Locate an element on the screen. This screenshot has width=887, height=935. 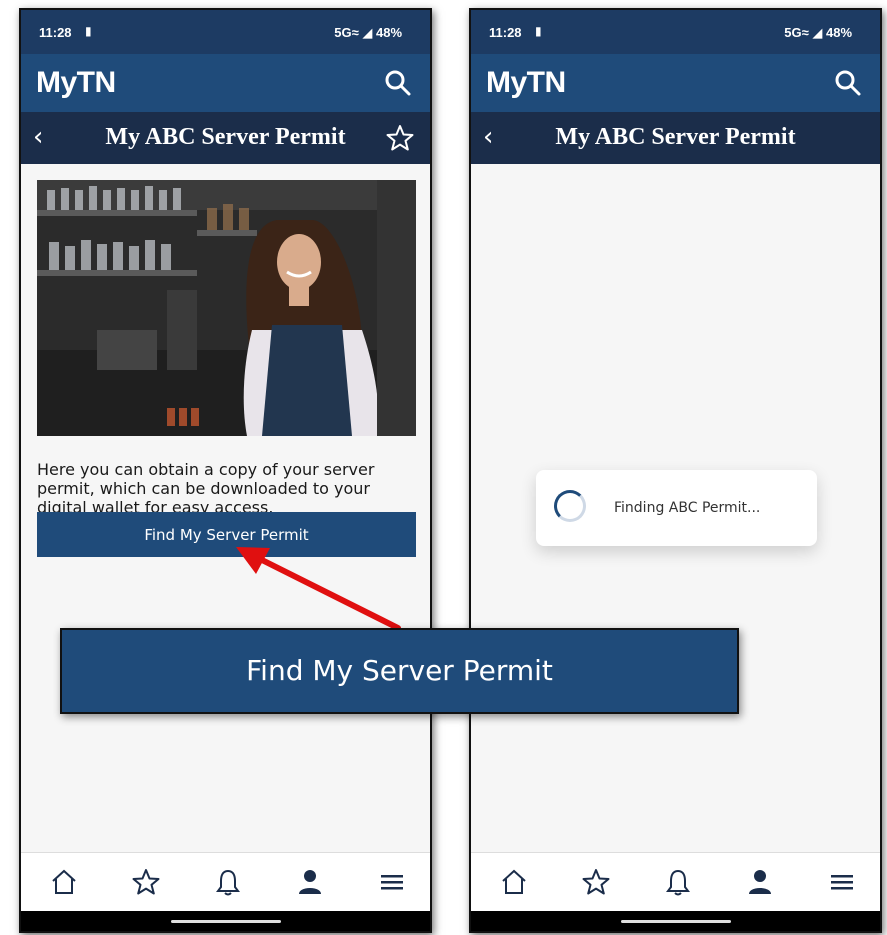
barista-photo is located at coordinates (226, 308).